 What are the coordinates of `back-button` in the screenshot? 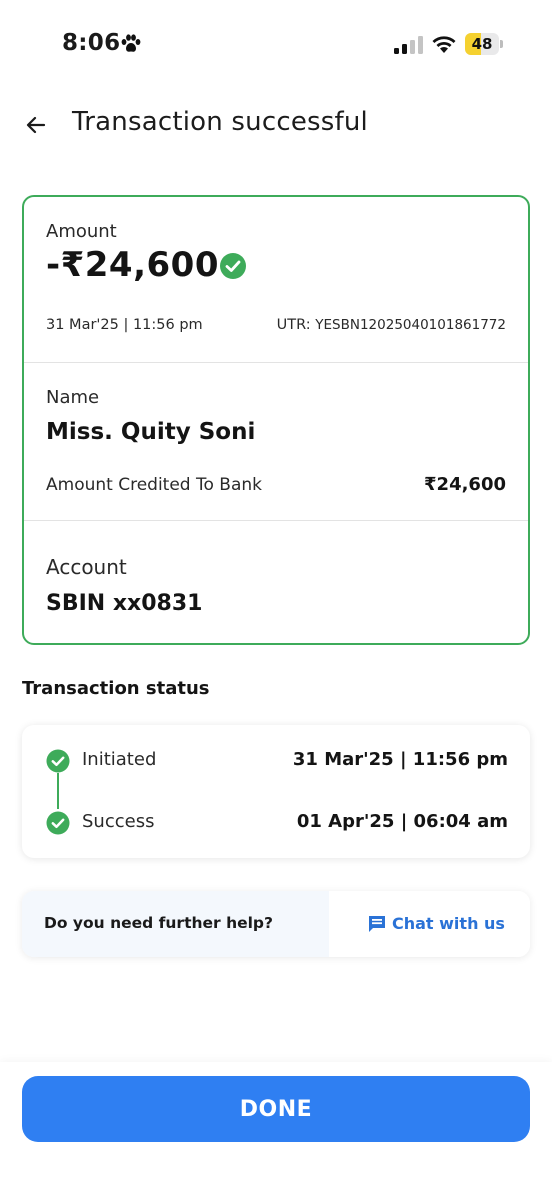 It's located at (36, 125).